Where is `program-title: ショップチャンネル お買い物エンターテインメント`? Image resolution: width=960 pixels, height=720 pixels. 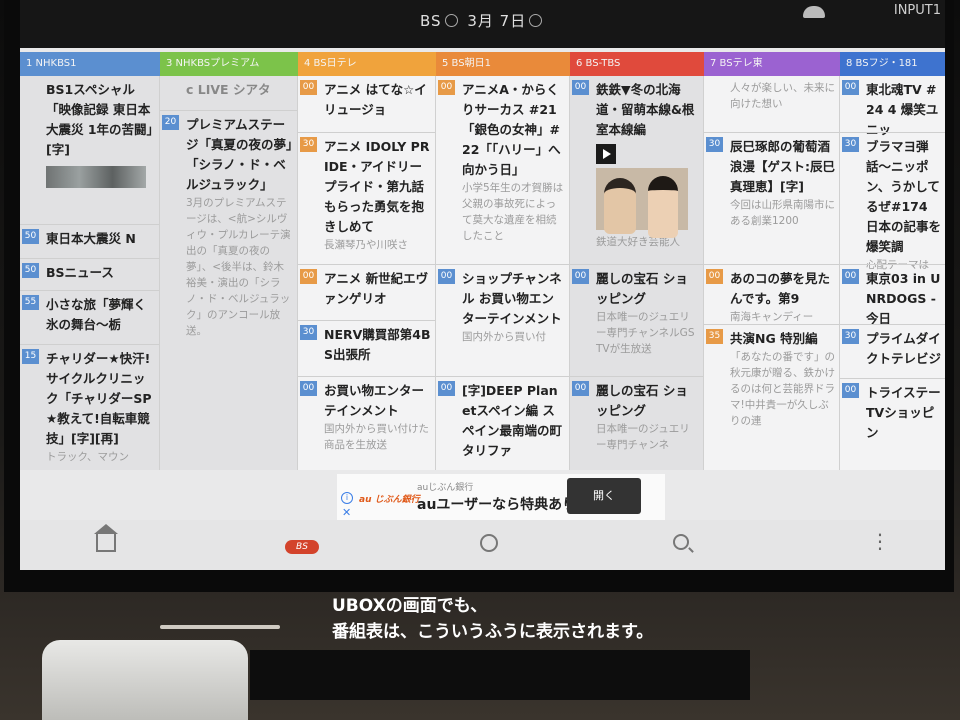 program-title: ショップチャンネル お買い物エンターテインメント is located at coordinates (512, 298).